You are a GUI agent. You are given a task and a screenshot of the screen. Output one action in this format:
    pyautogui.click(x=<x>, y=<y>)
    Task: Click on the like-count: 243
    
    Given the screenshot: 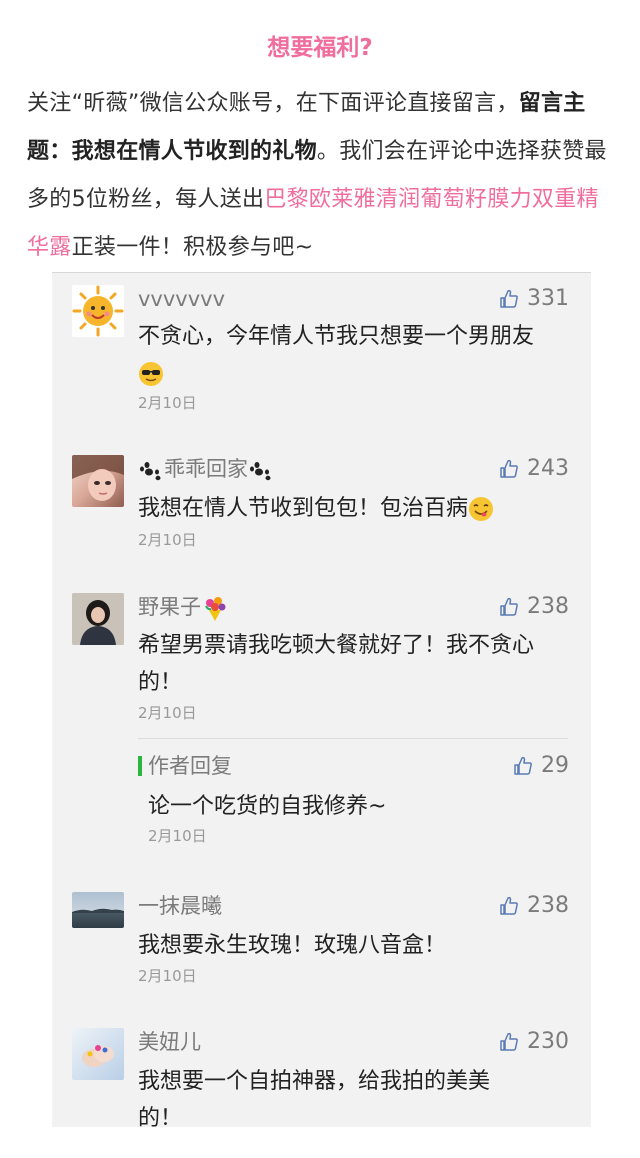 What is the action you would take?
    pyautogui.click(x=548, y=468)
    